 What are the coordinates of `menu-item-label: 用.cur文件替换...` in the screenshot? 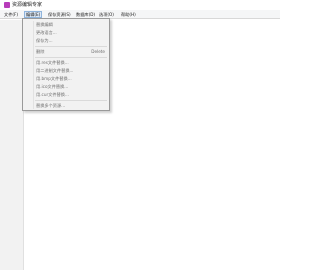 It's located at (52, 94).